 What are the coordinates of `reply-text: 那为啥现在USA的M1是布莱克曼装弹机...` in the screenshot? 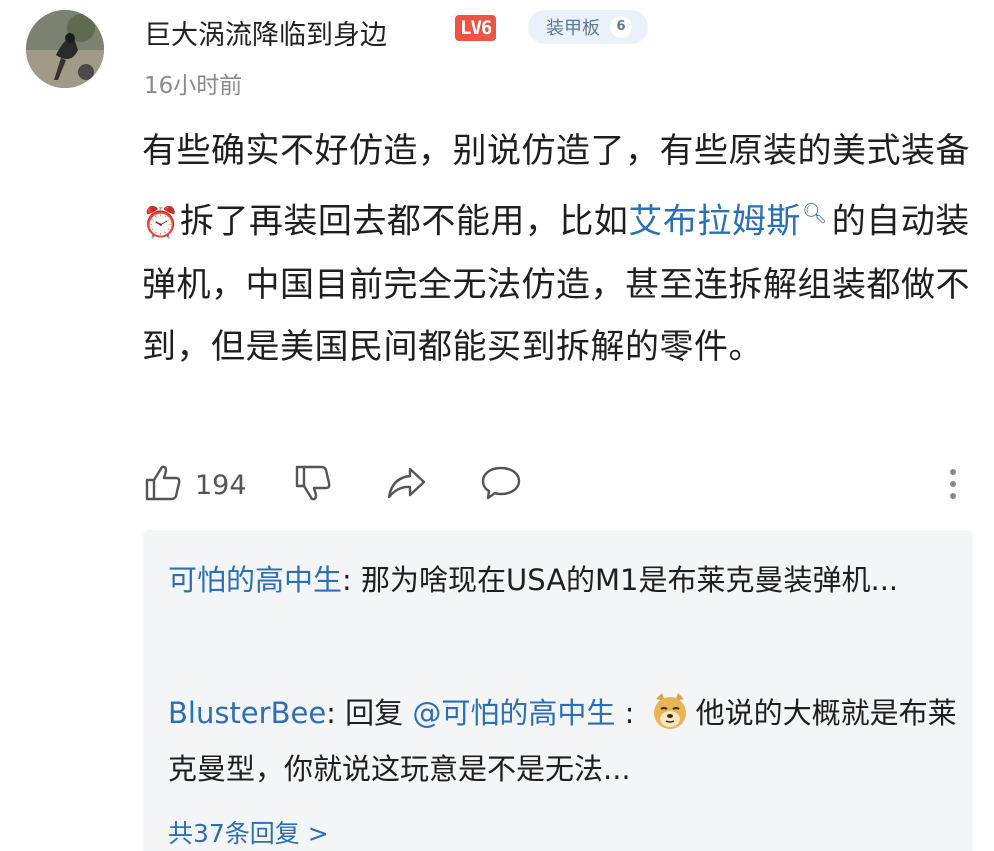 It's located at (630, 580).